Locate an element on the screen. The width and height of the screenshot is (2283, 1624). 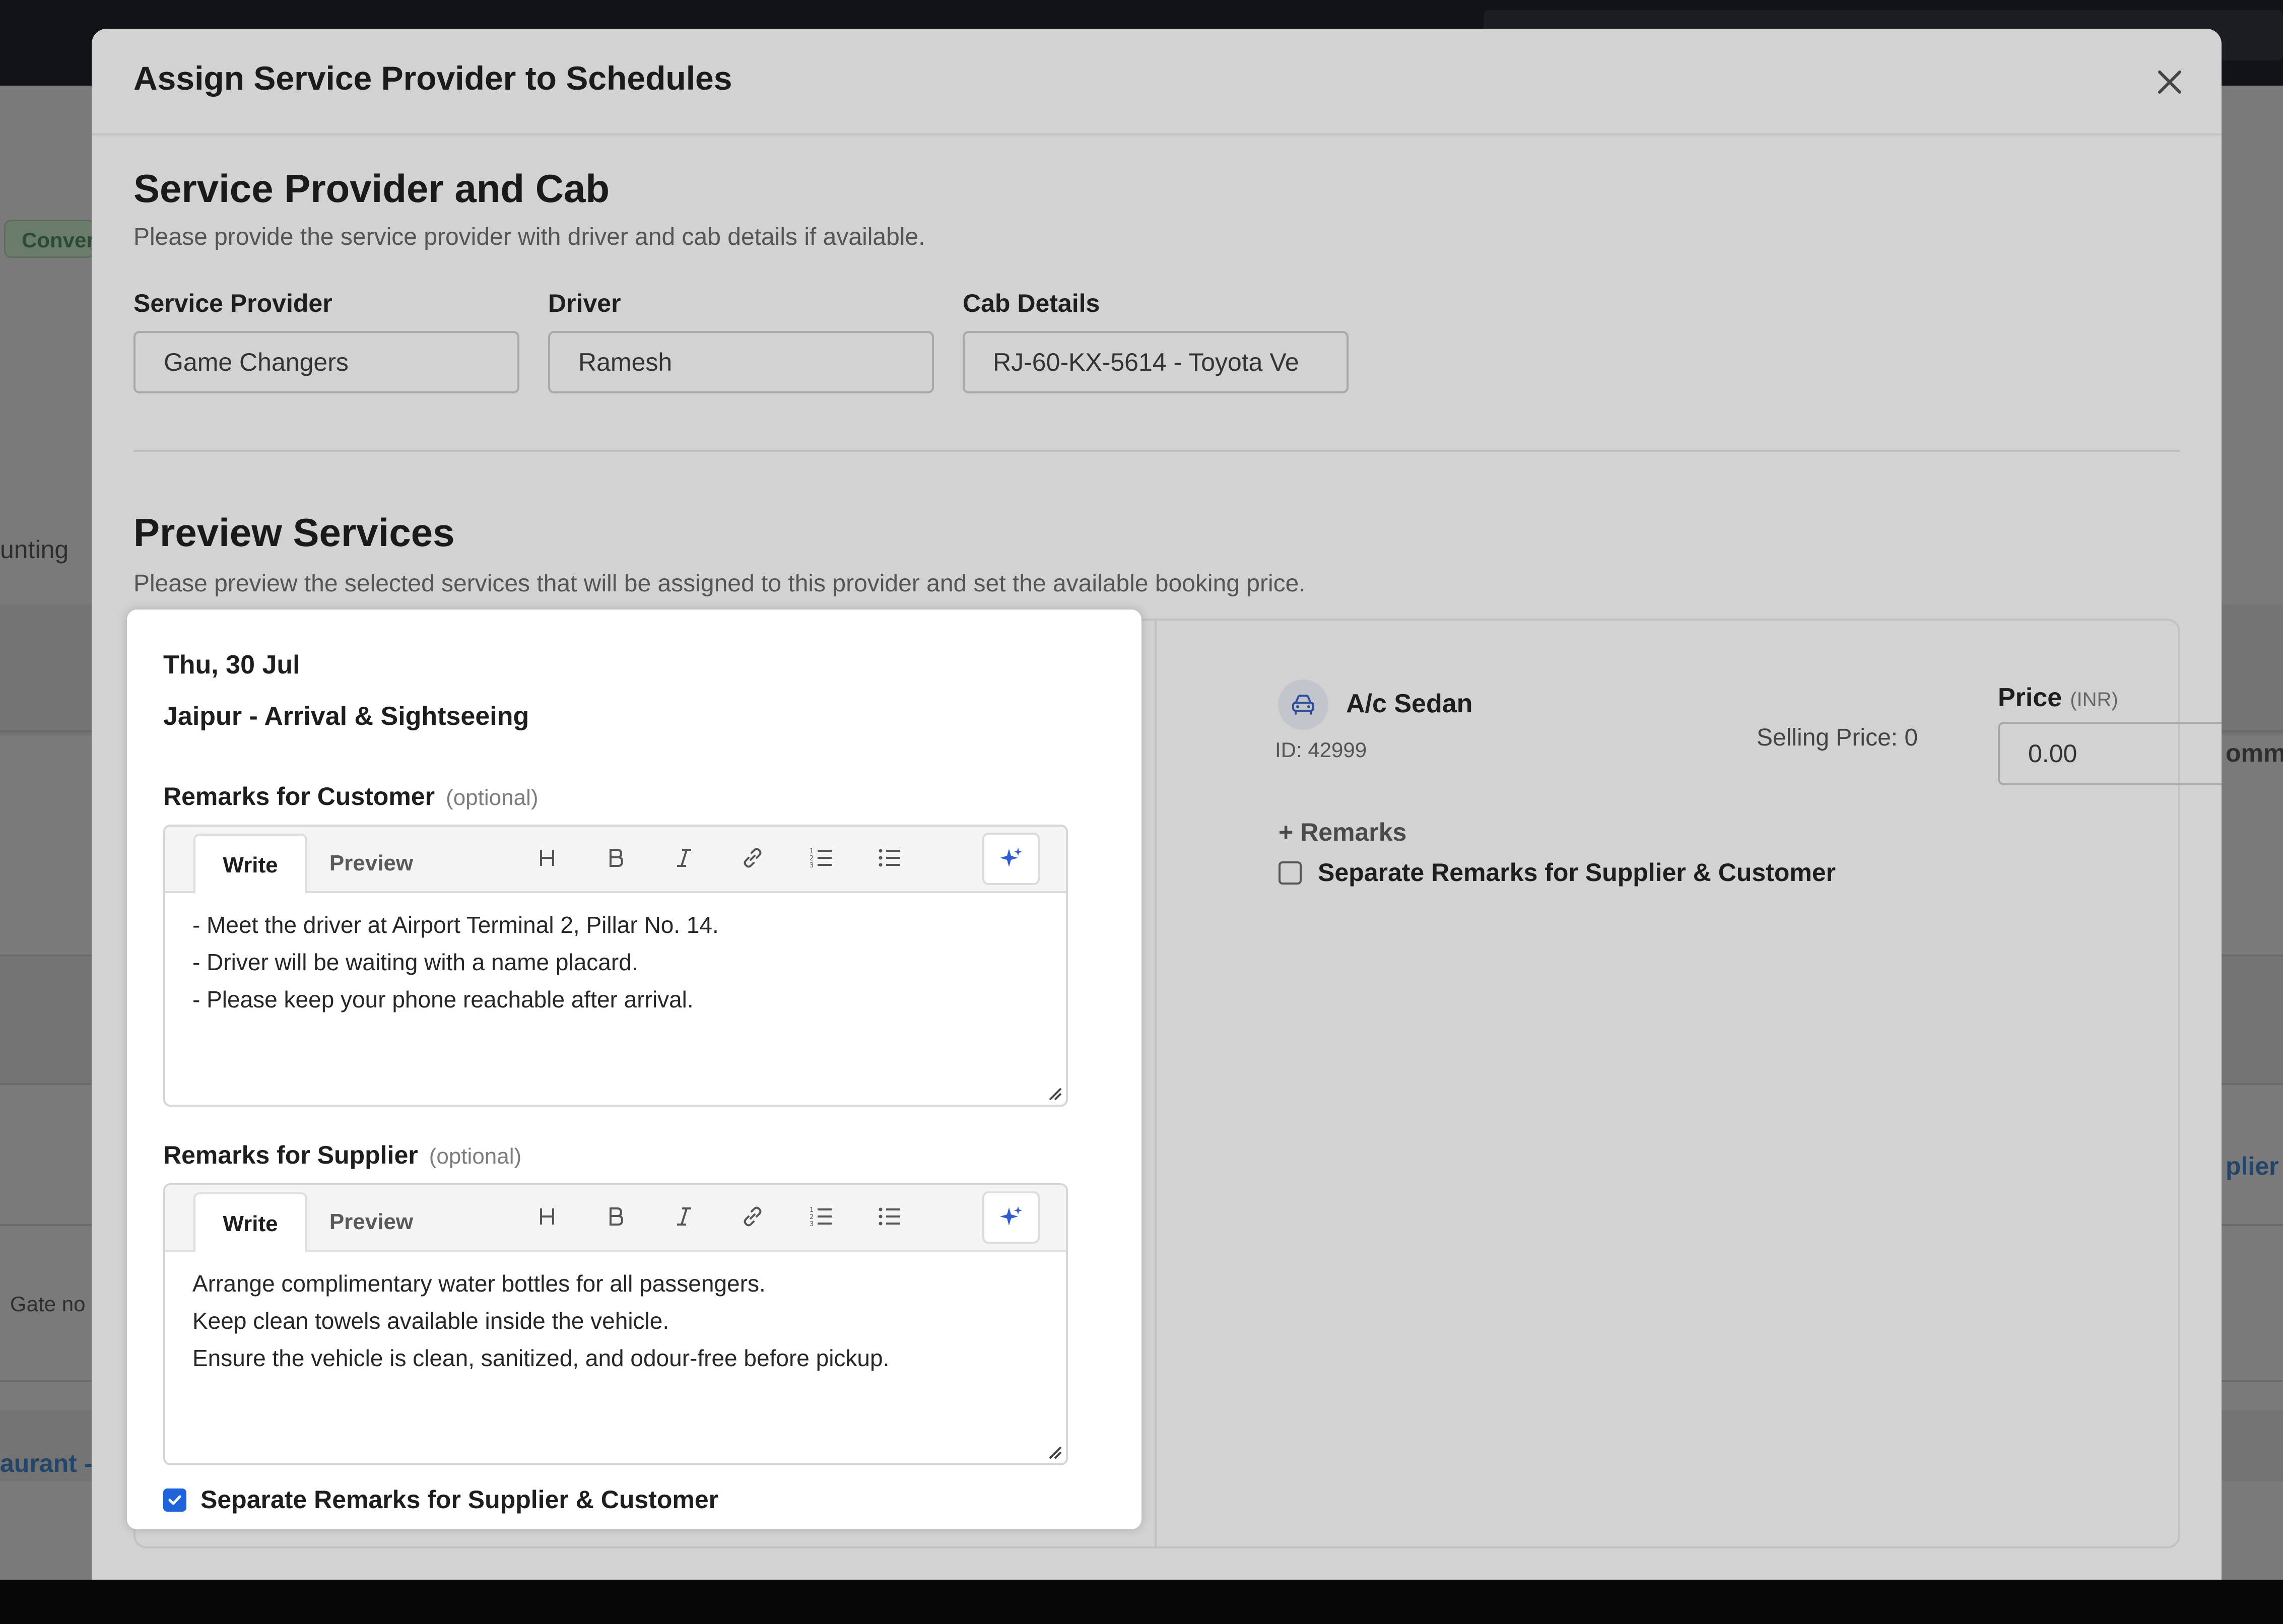
schedule-date: Thu, 30 Jul is located at coordinates (231, 665).